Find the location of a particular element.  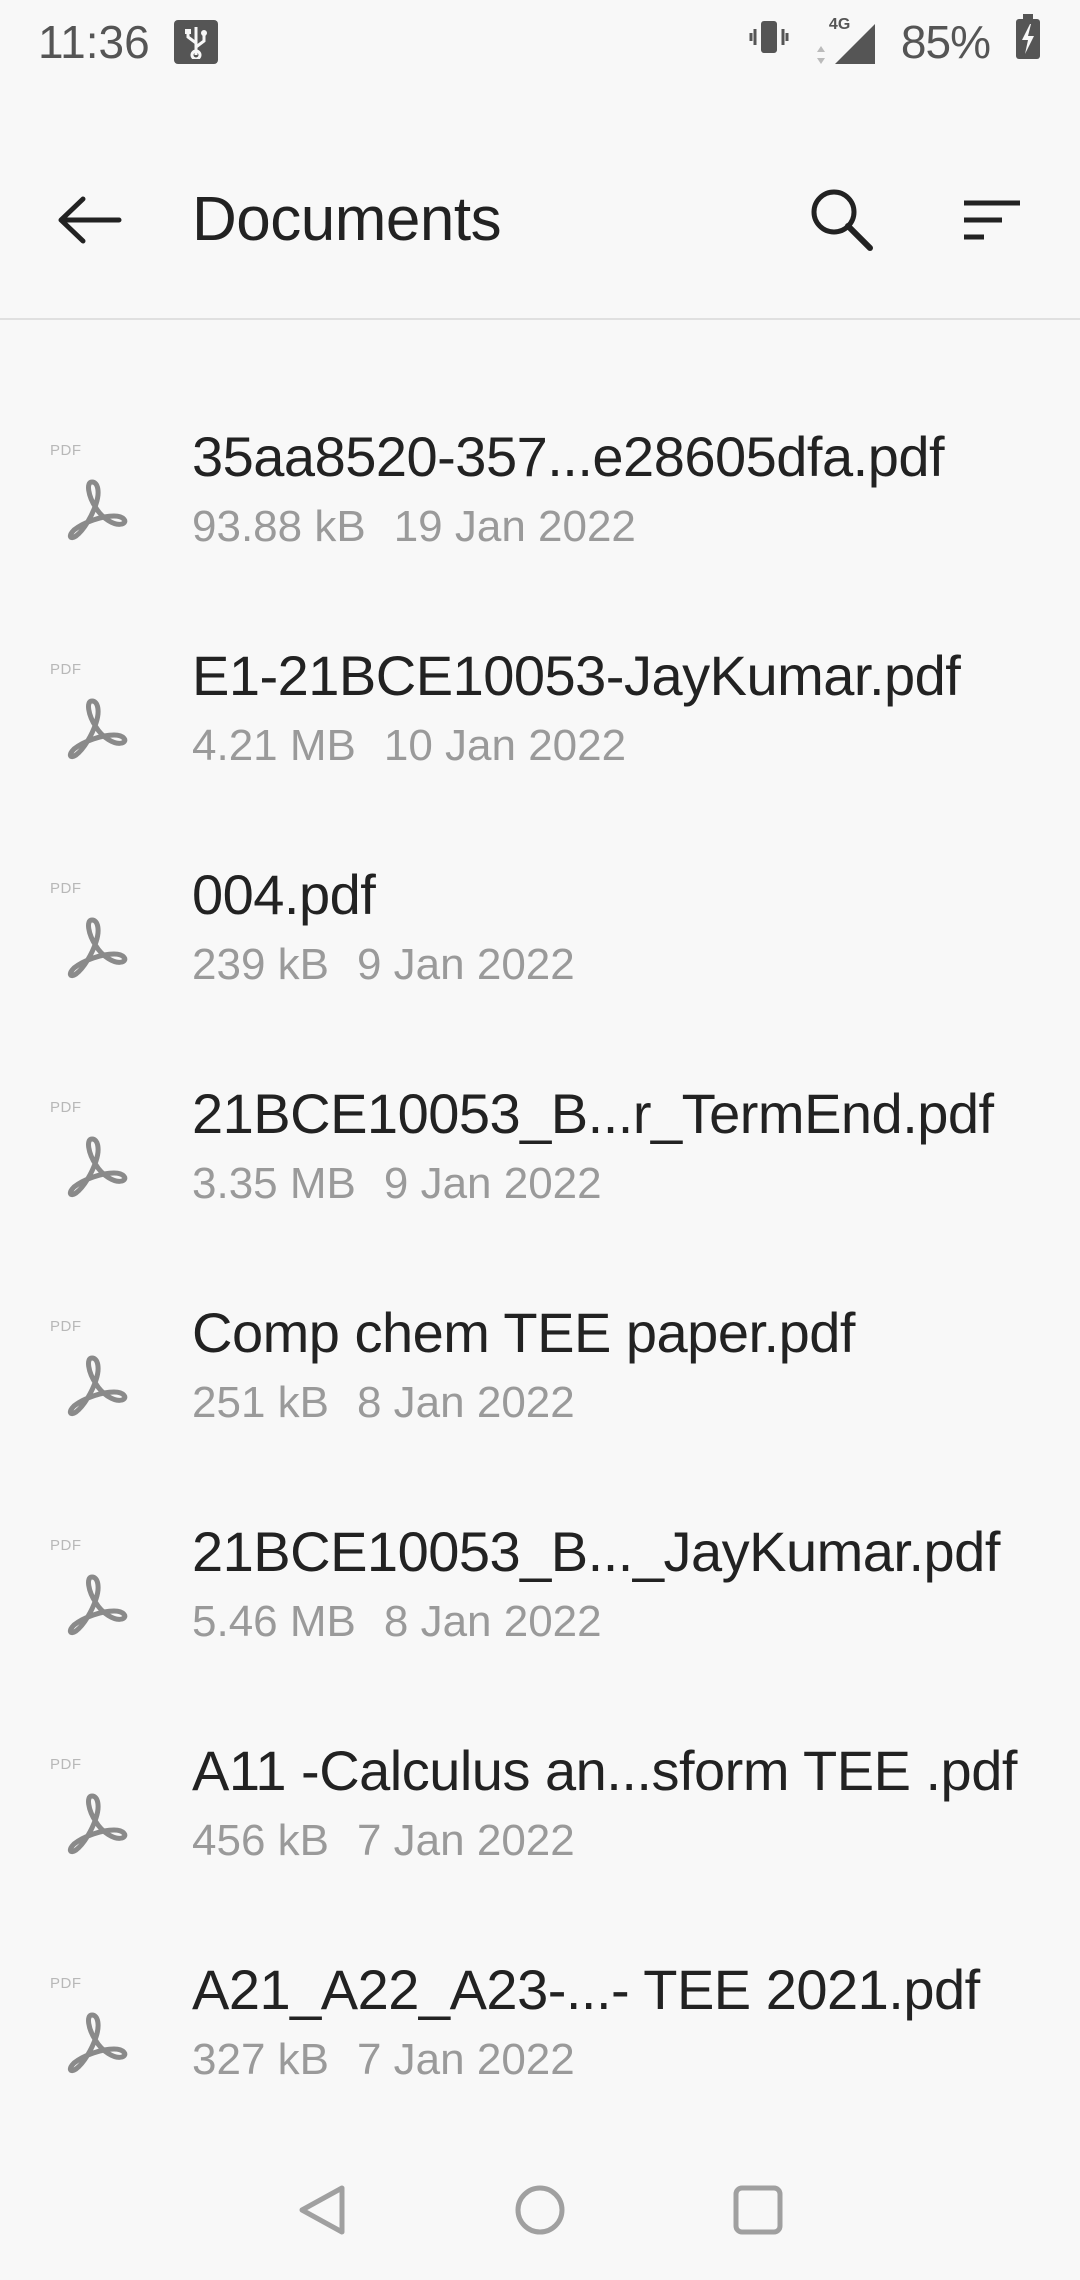

vibrate-icon is located at coordinates (769, 42).